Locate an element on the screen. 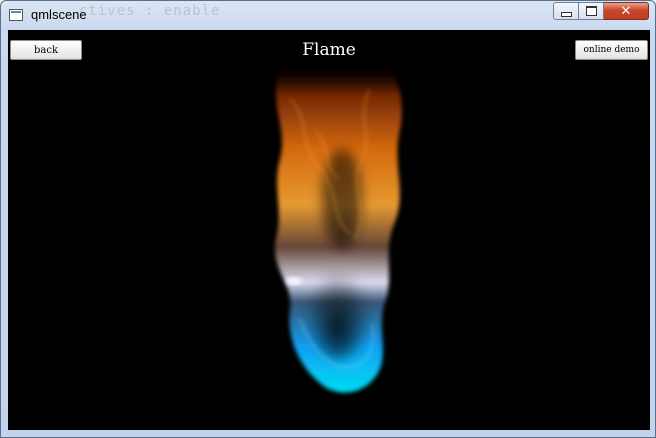 This screenshot has width=656, height=438. flame-particles is located at coordinates (338, 231).